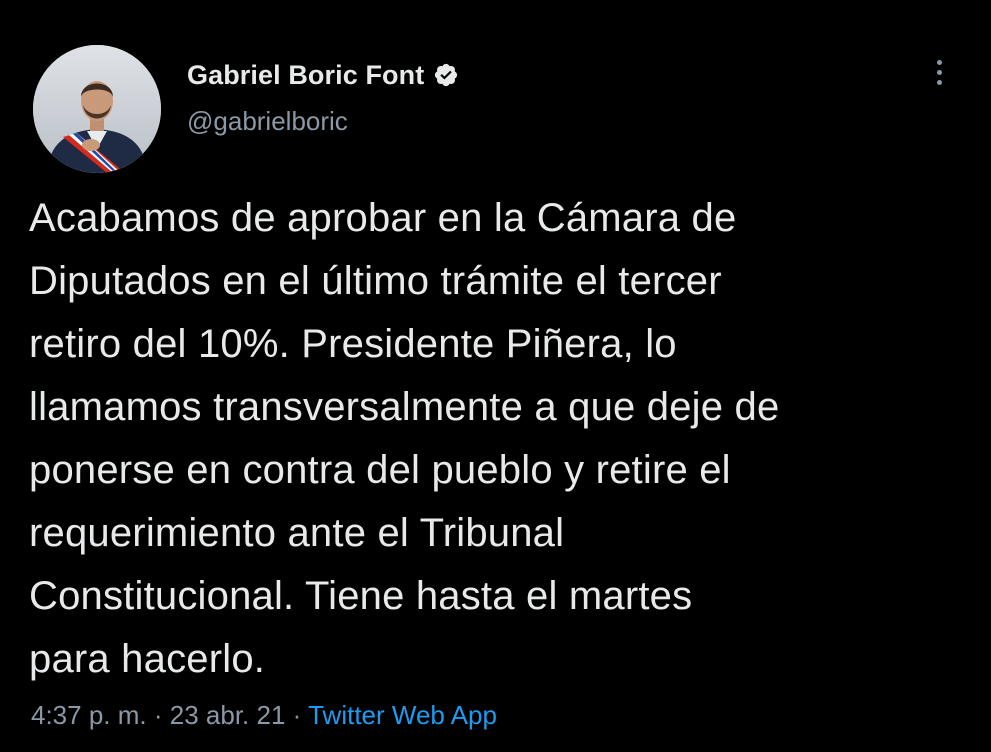 Image resolution: width=991 pixels, height=752 pixels. What do you see at coordinates (383, 218) in the screenshot?
I see `tweet-text-line: Acabamos de aprobar en la Cámara de` at bounding box center [383, 218].